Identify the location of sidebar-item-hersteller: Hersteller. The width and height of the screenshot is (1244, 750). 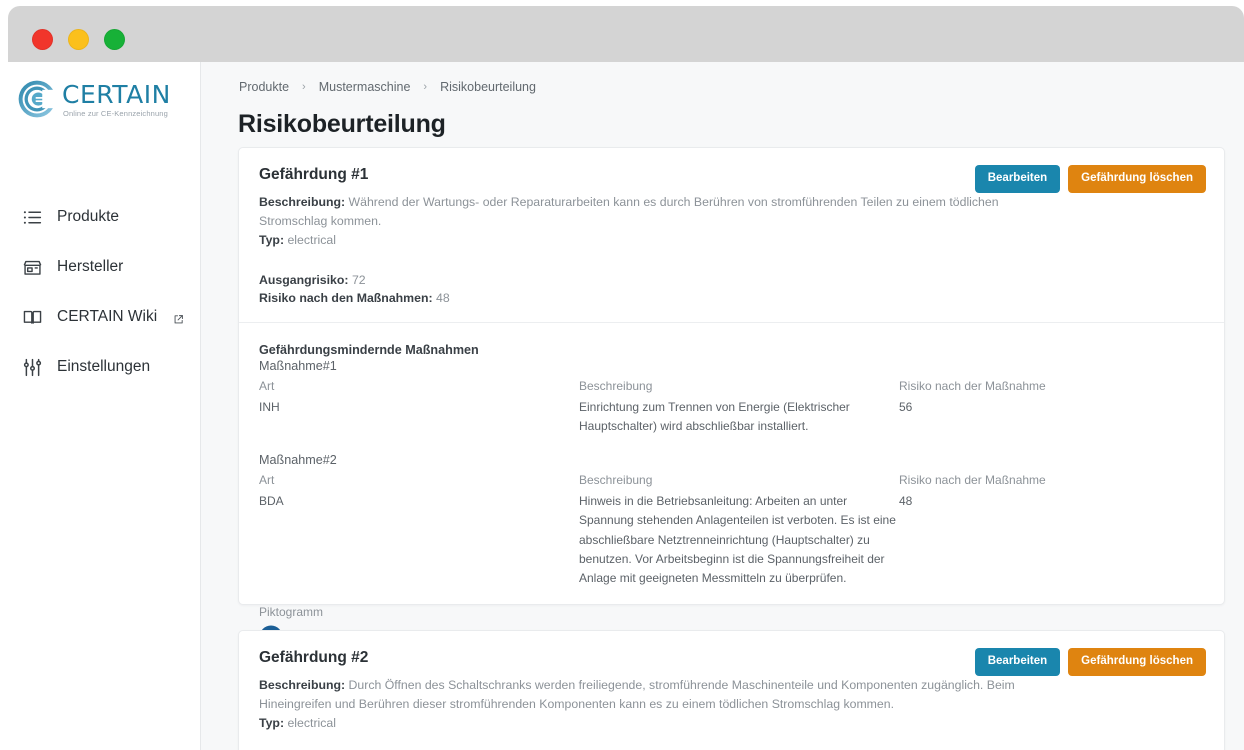
(104, 267).